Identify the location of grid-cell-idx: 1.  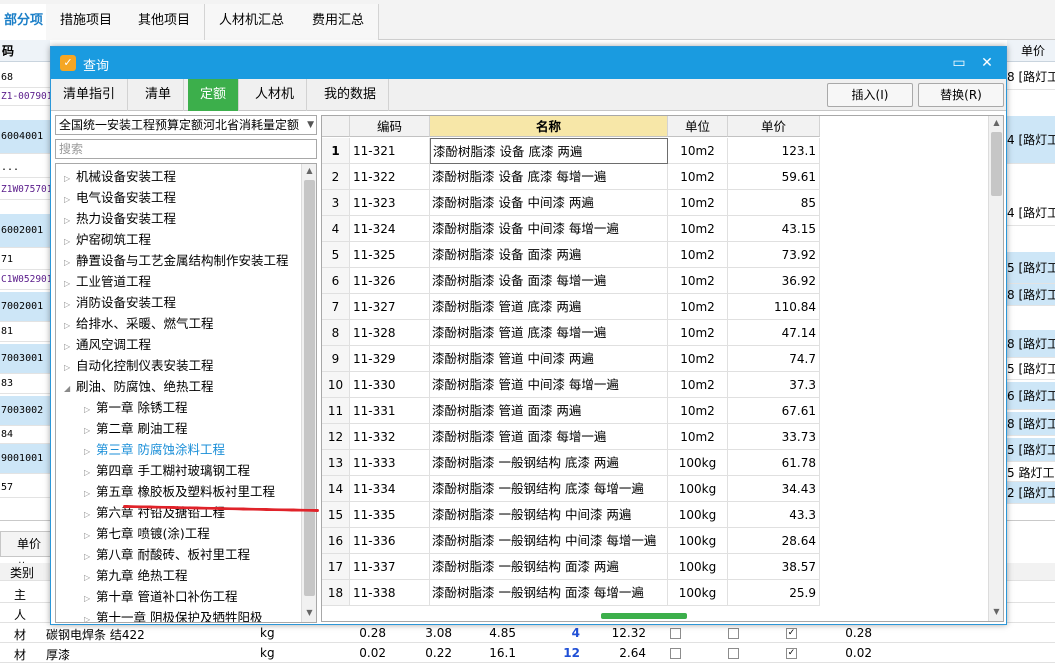
(336, 151).